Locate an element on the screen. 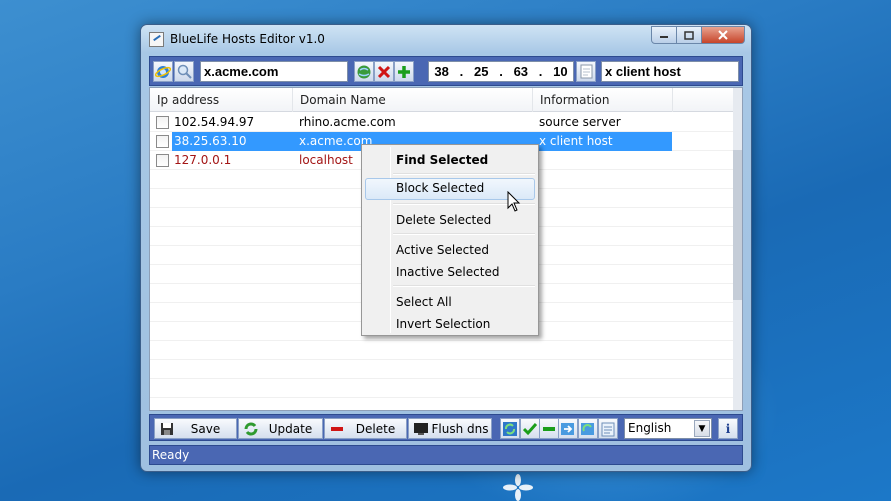  delete-label: Delete is located at coordinates (375, 428).